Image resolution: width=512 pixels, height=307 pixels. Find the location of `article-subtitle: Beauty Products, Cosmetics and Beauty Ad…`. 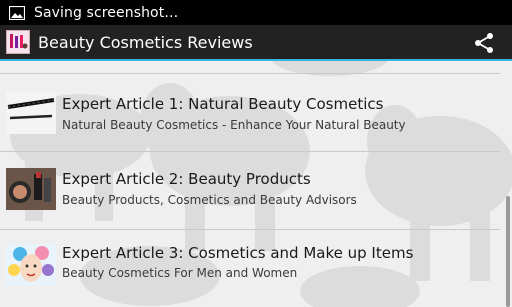

article-subtitle: Beauty Products, Cosmetics and Beauty Ad… is located at coordinates (209, 200).